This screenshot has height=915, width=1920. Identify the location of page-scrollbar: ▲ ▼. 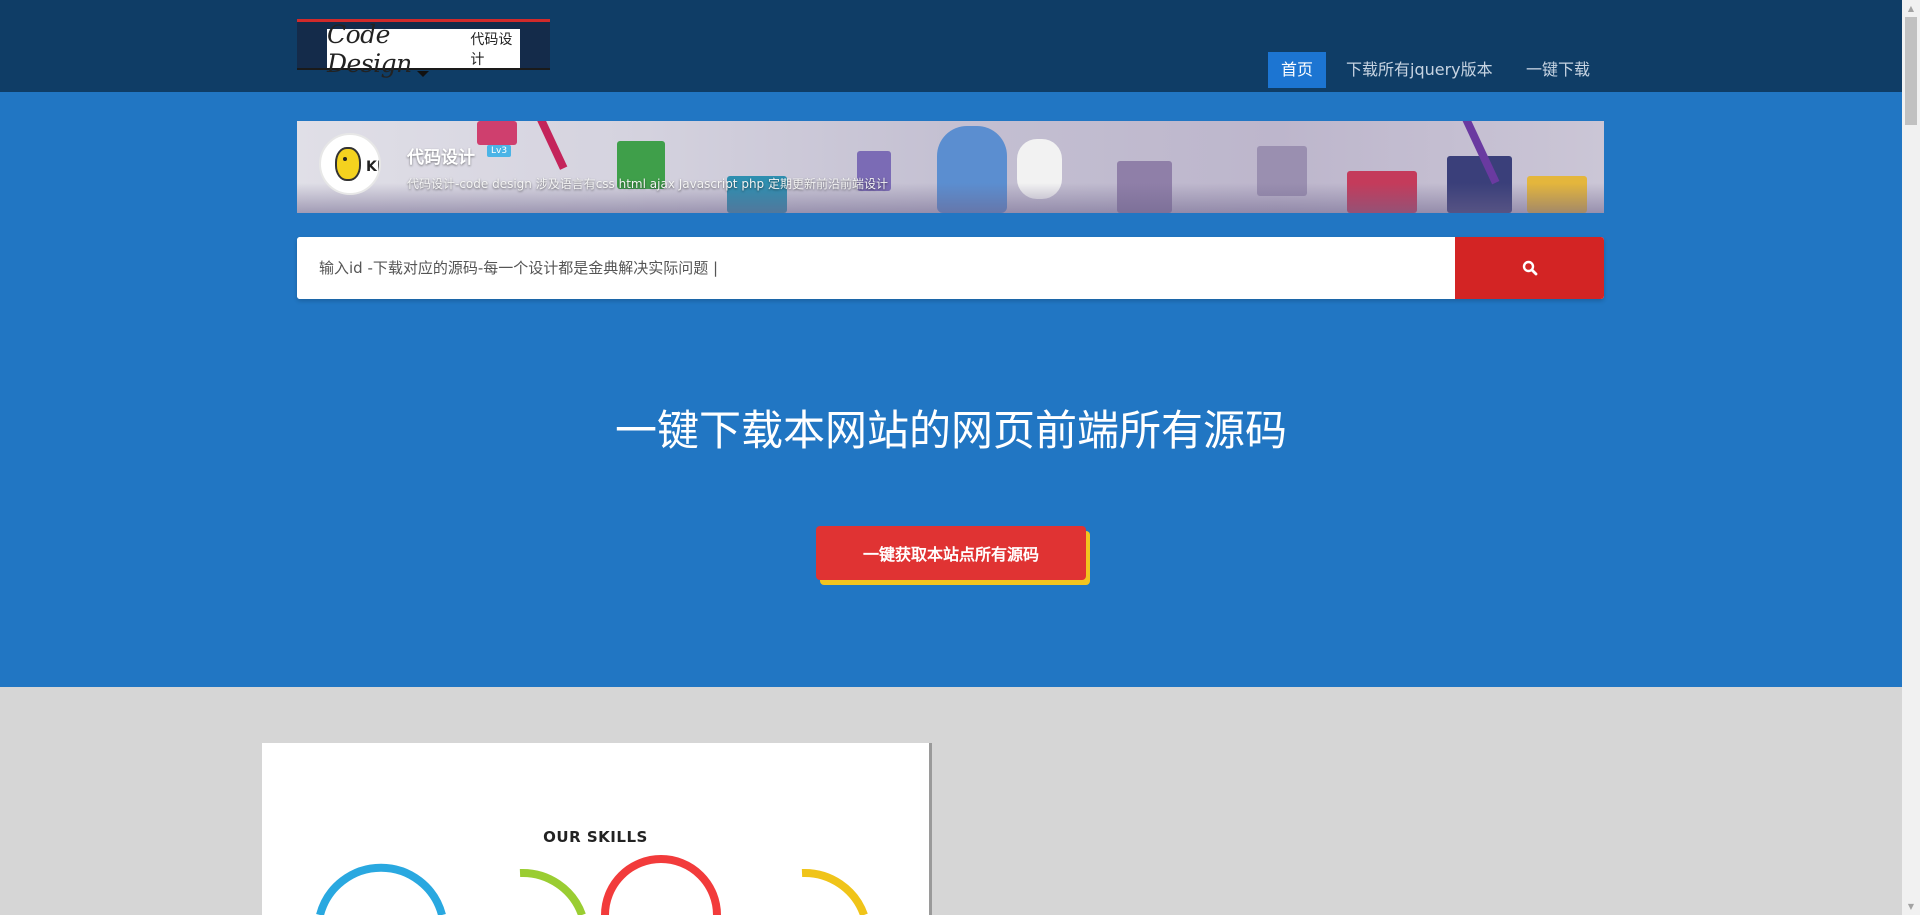
(1911, 457).